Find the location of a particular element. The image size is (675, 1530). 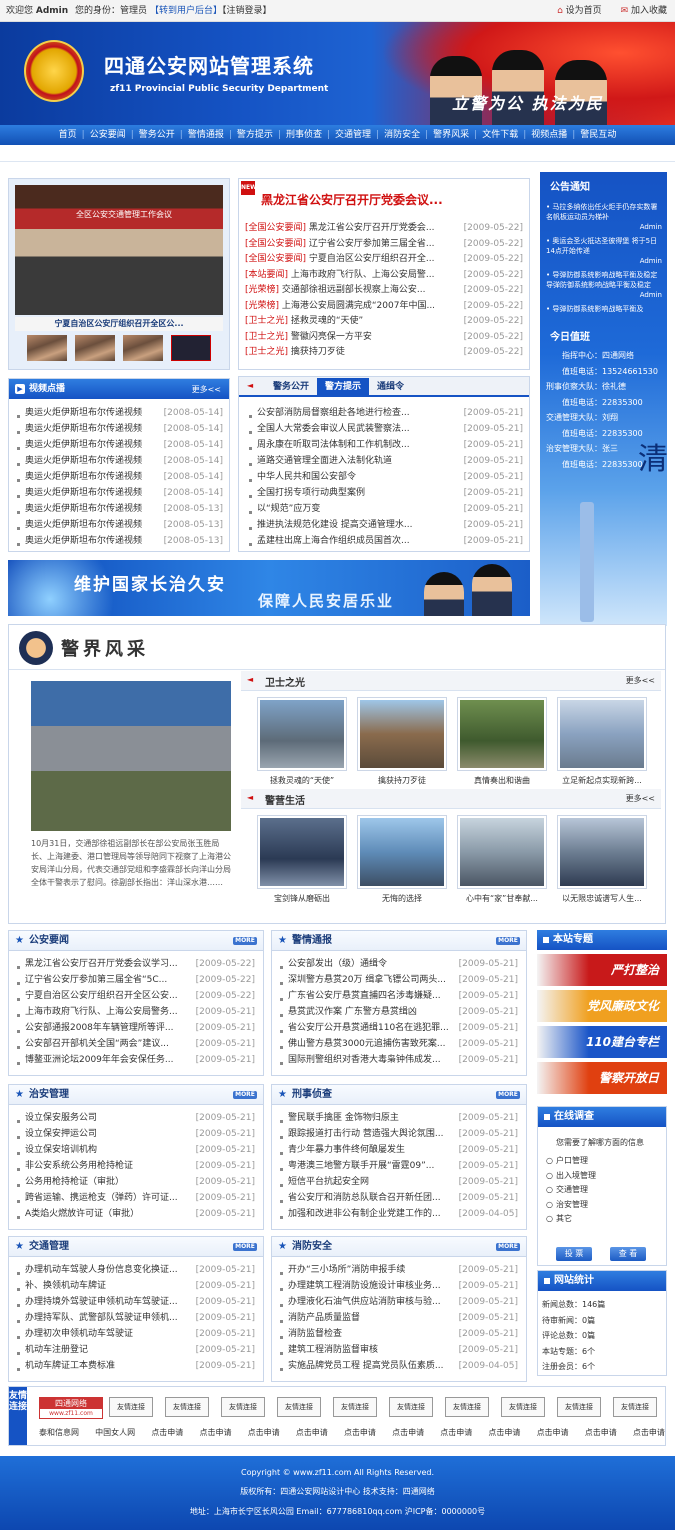

section-row: 跟踪报道打击行动 营造强大舆论氛围... [2009-05-21] is located at coordinates (399, 1134).